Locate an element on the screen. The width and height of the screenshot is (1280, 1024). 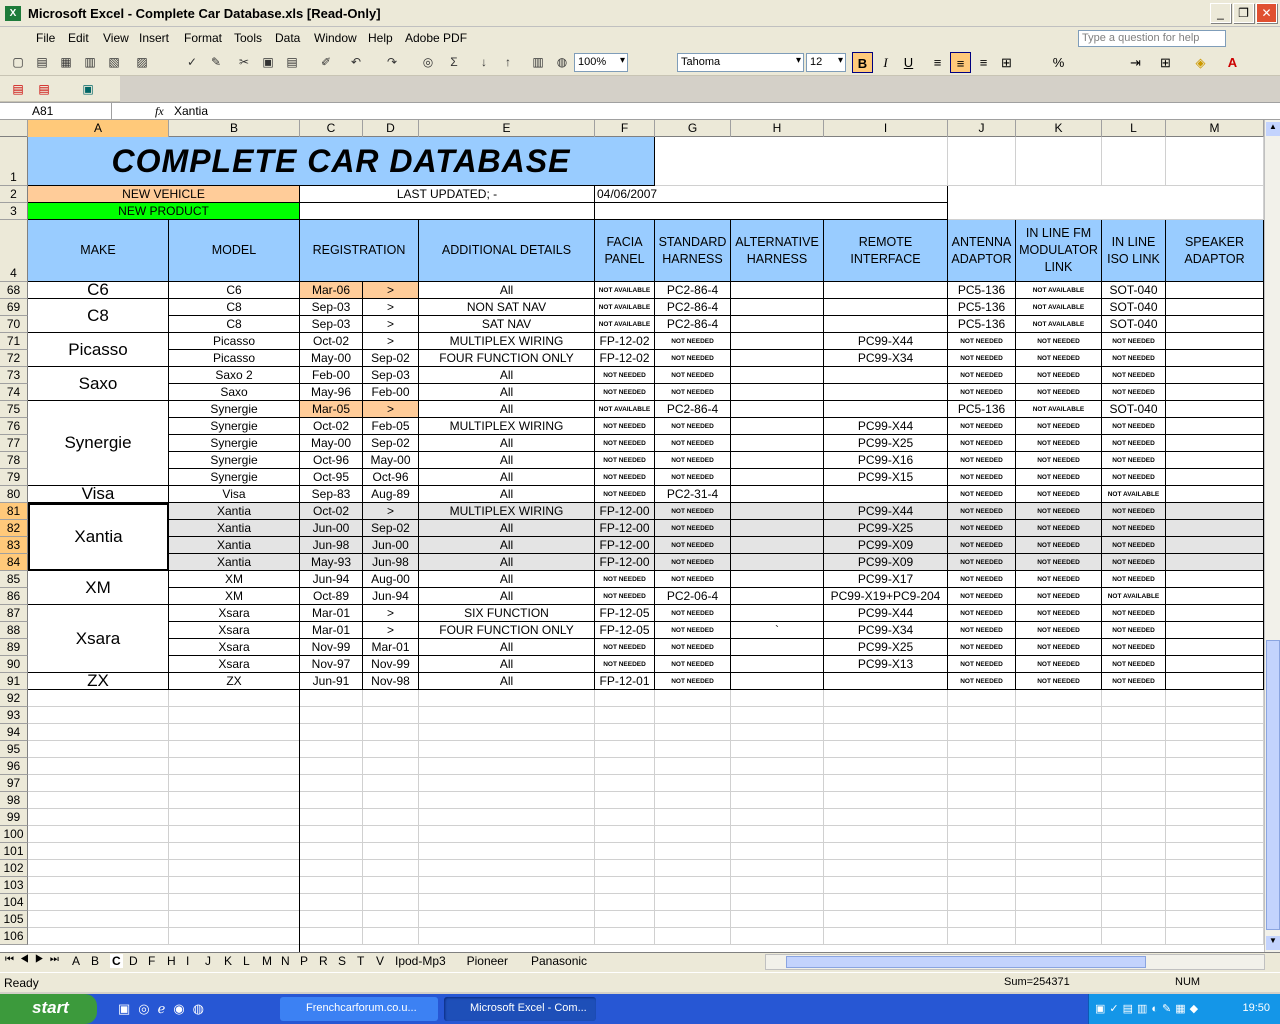
facia-cell: FP-12-02 is located at coordinates (625, 341).